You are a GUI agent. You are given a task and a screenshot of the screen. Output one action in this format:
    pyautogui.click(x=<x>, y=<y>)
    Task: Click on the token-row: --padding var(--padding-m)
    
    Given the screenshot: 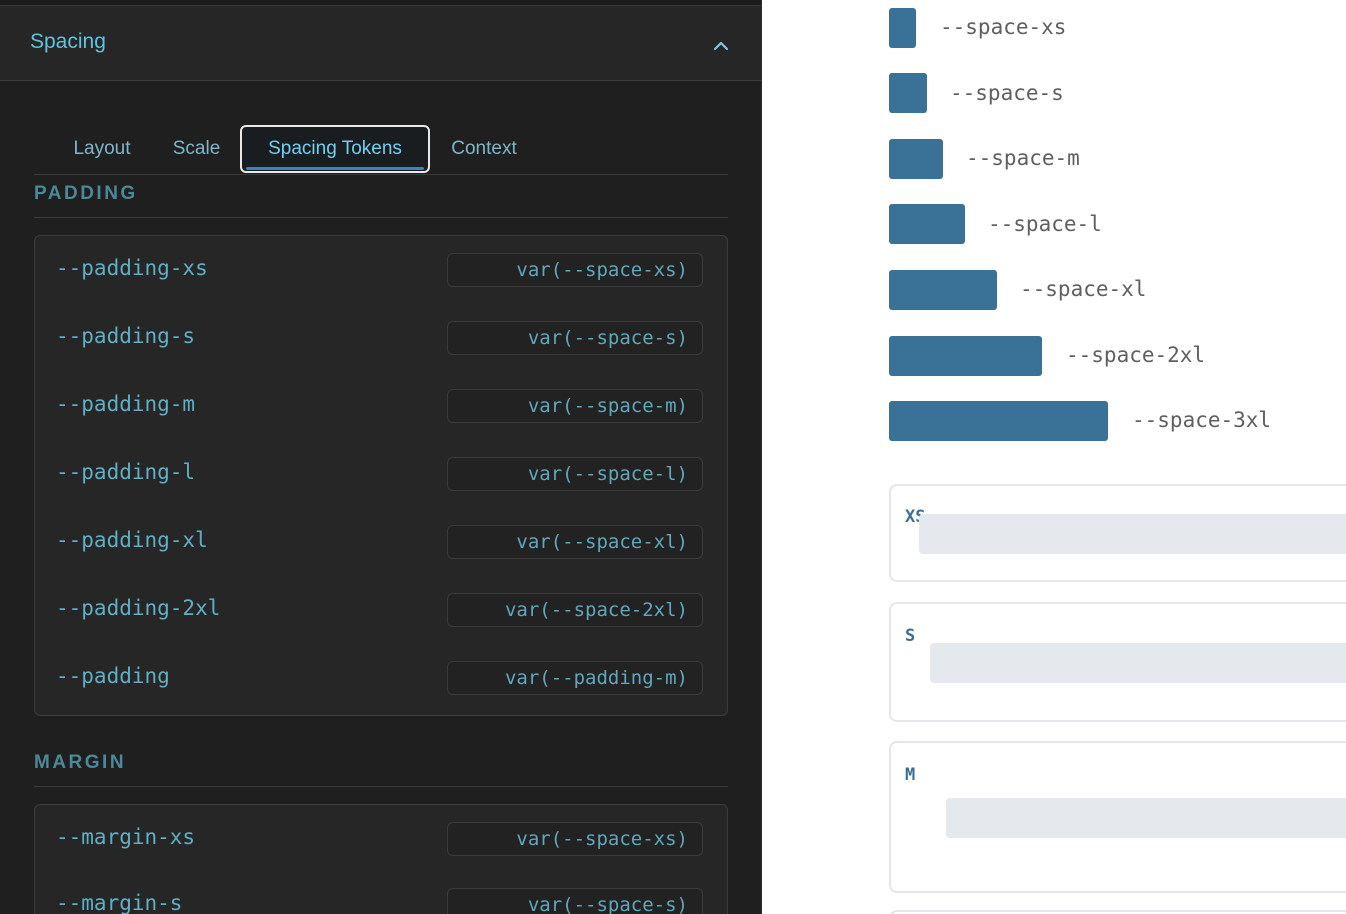 What is the action you would take?
    pyautogui.click(x=381, y=678)
    